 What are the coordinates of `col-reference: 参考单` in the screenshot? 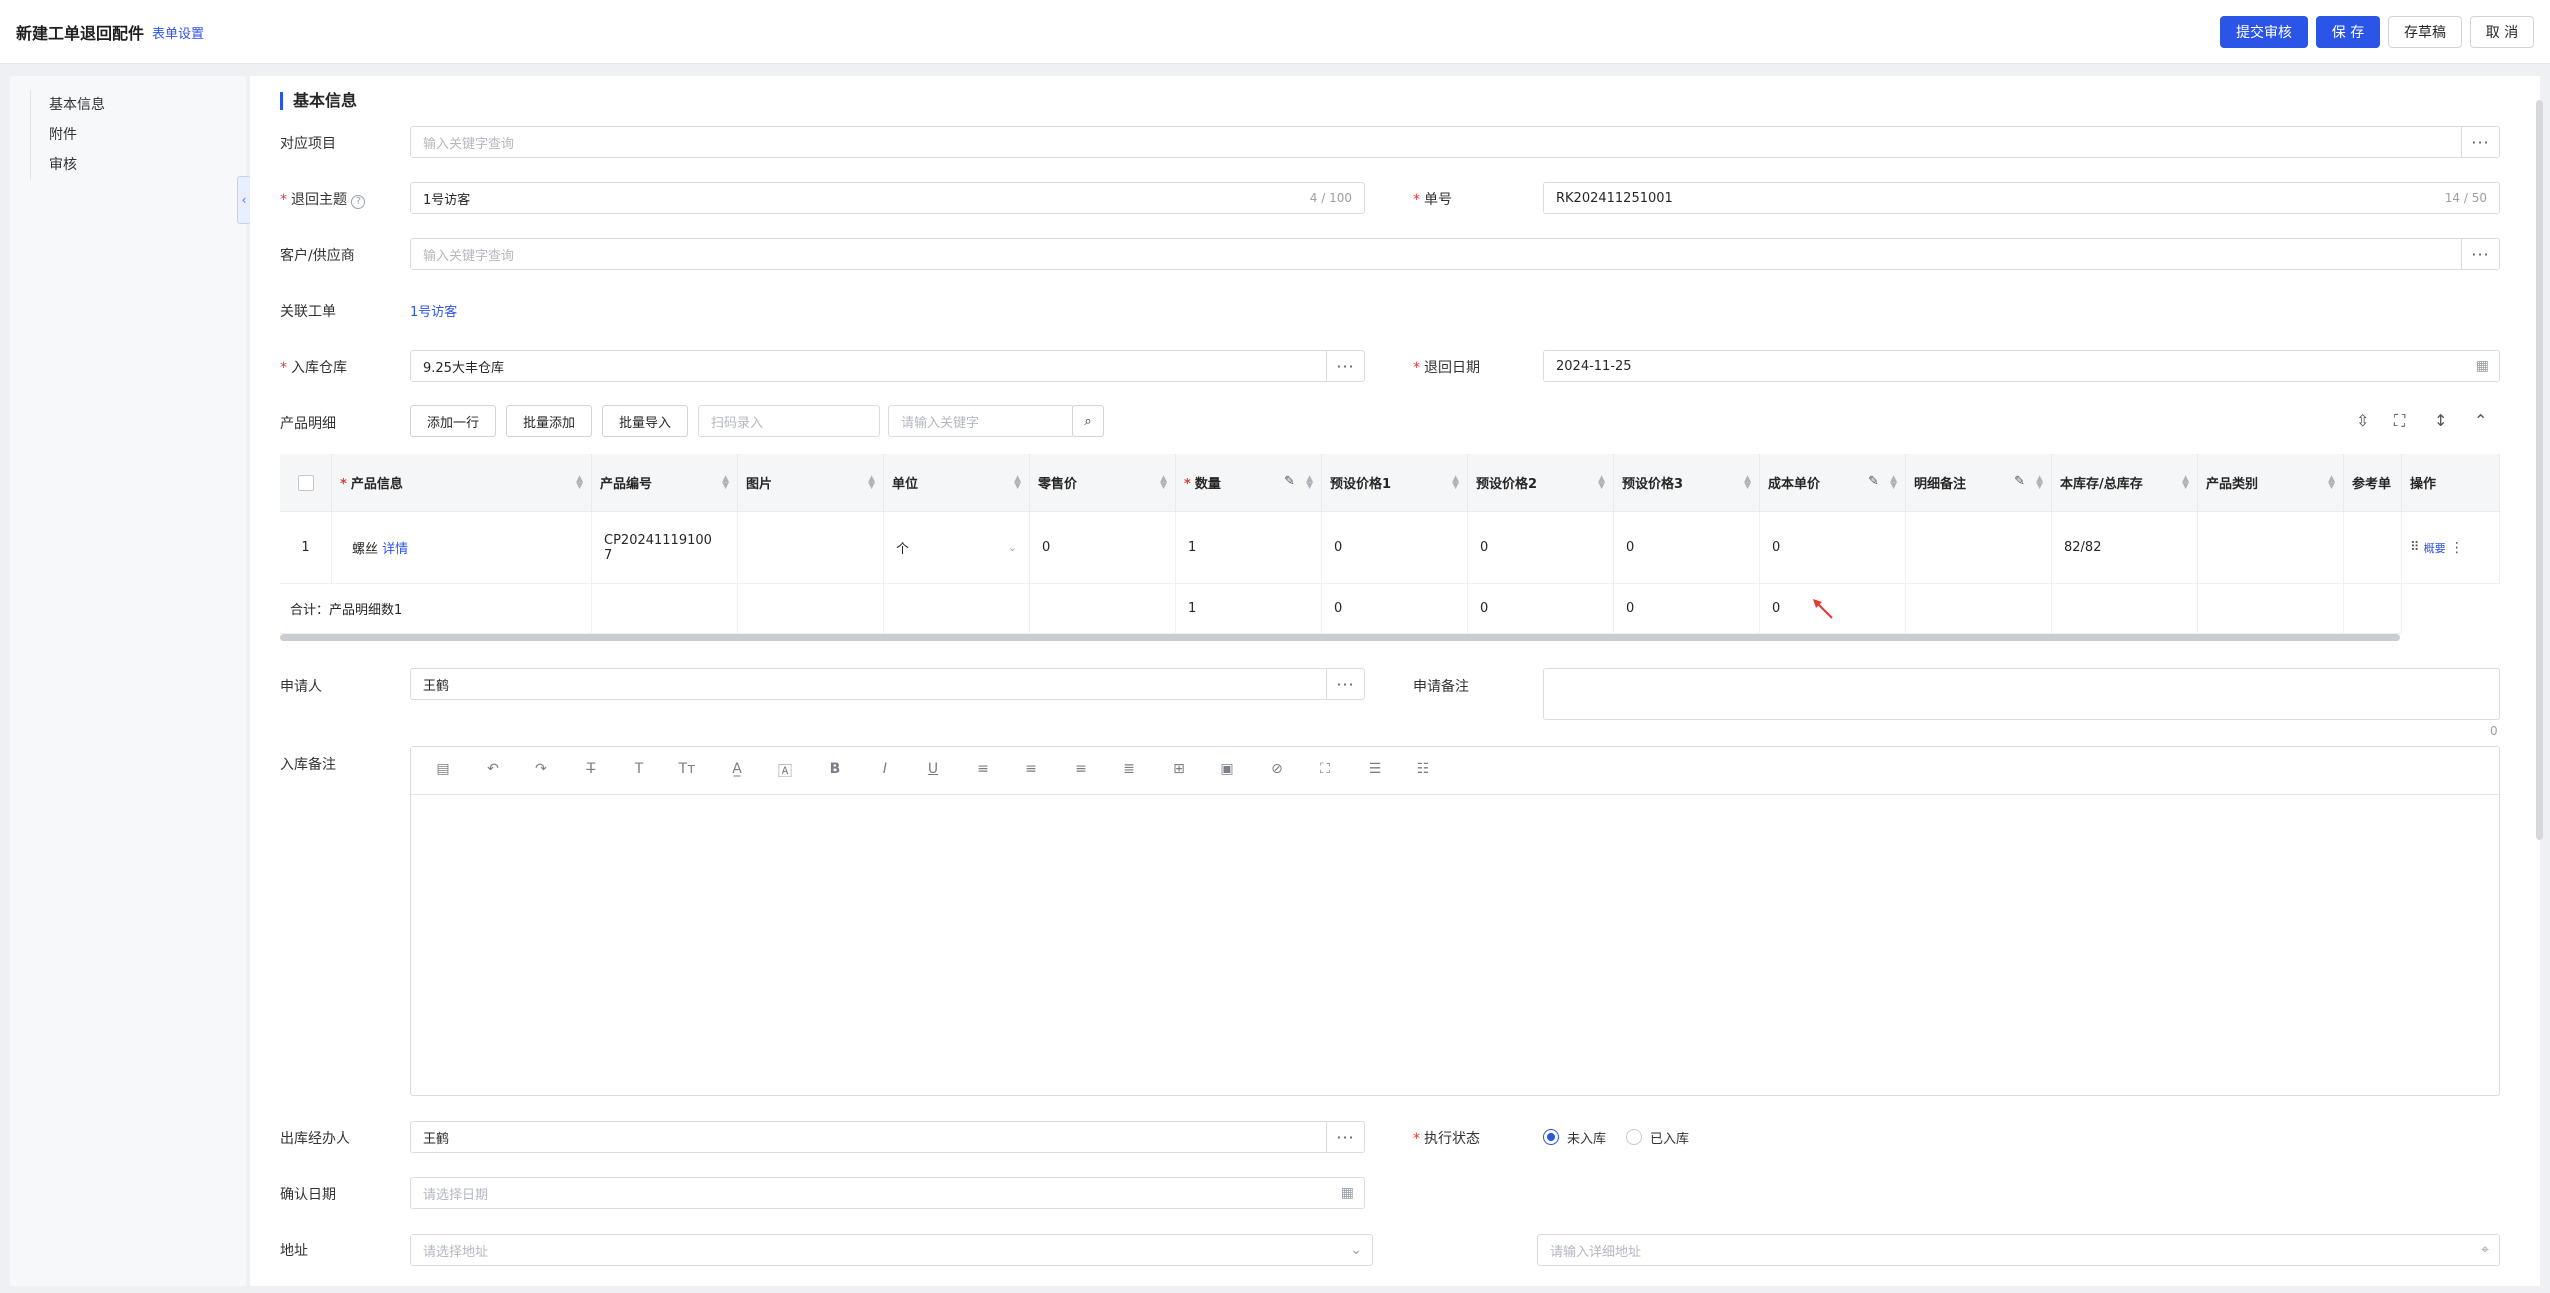 It's located at (2373, 483).